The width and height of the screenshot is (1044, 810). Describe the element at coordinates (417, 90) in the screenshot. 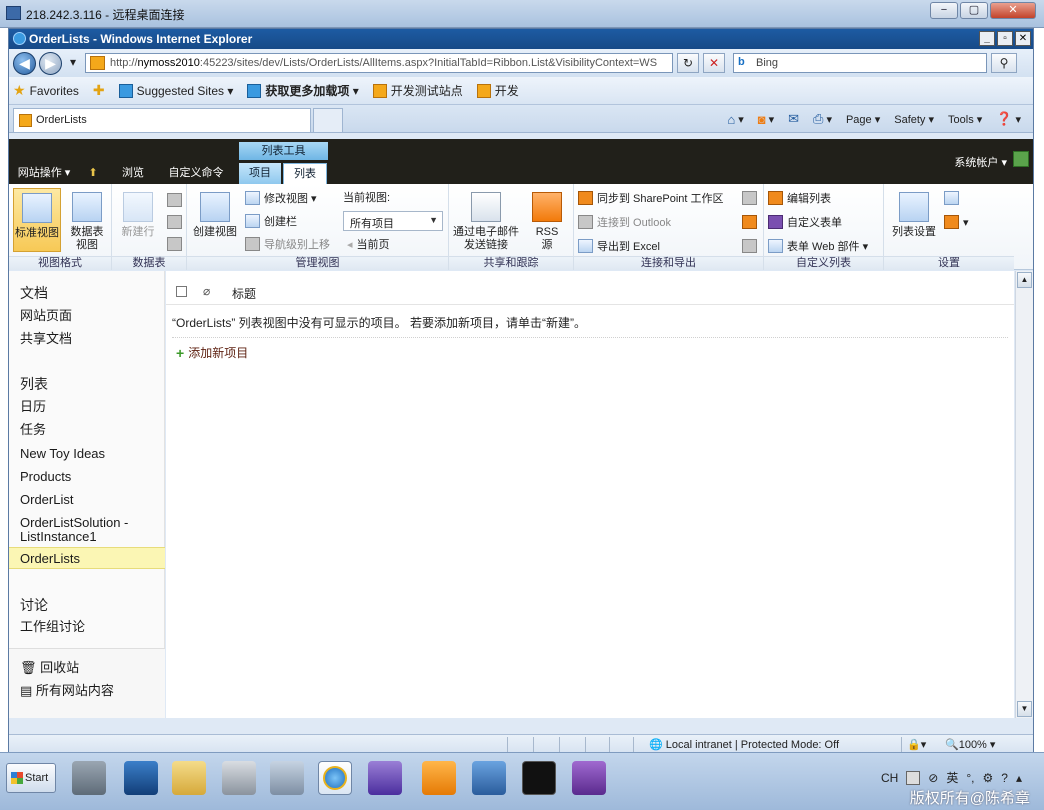

I see `fav-dev-test-site: 开发测试站点` at that location.